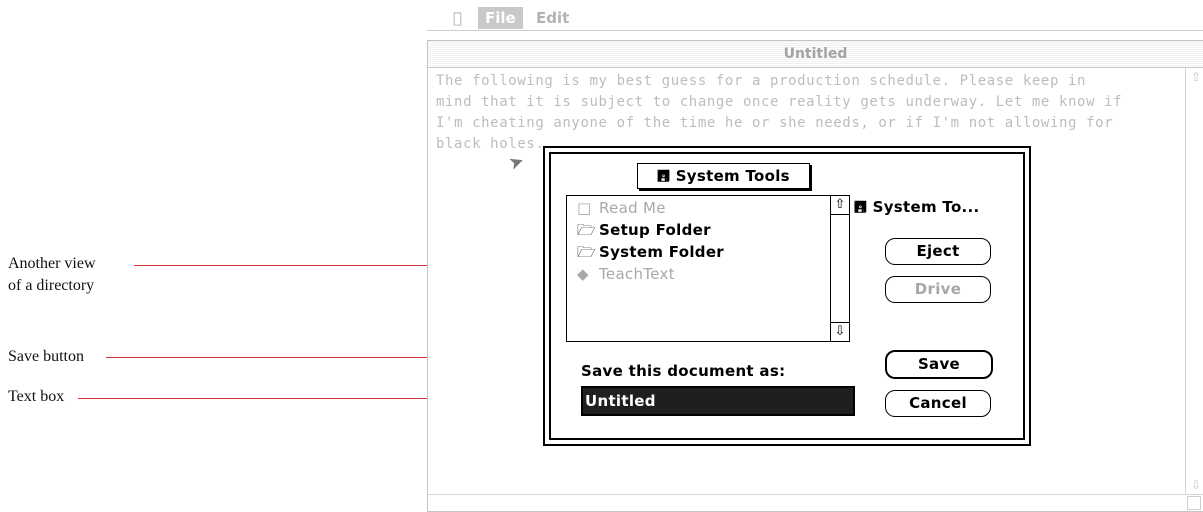 This screenshot has width=1203, height=512. I want to click on application-icon: ◆, so click(583, 274).